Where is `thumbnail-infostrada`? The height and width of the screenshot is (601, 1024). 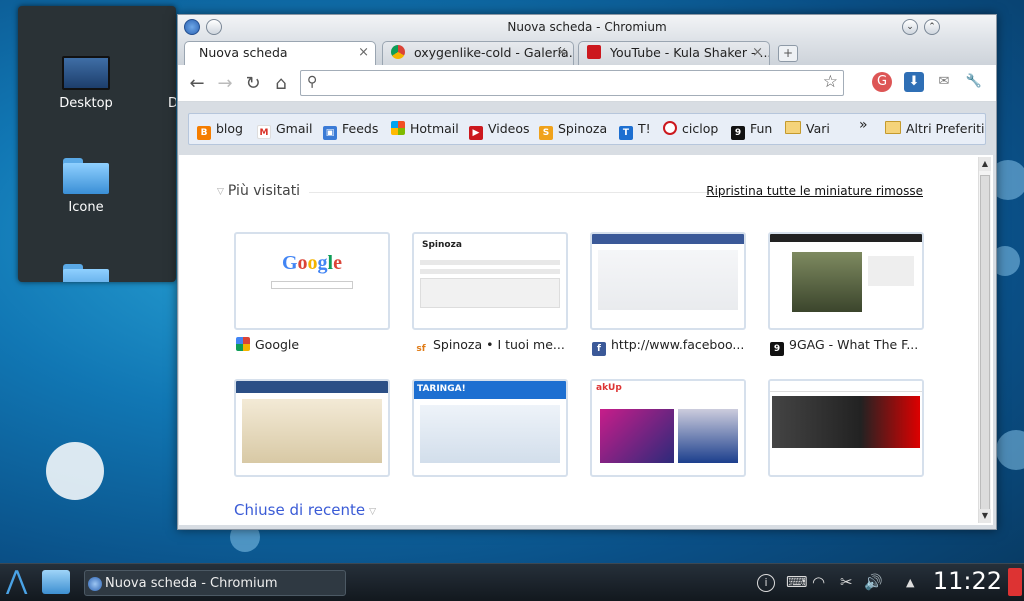
thumbnail-infostrada is located at coordinates (846, 428).